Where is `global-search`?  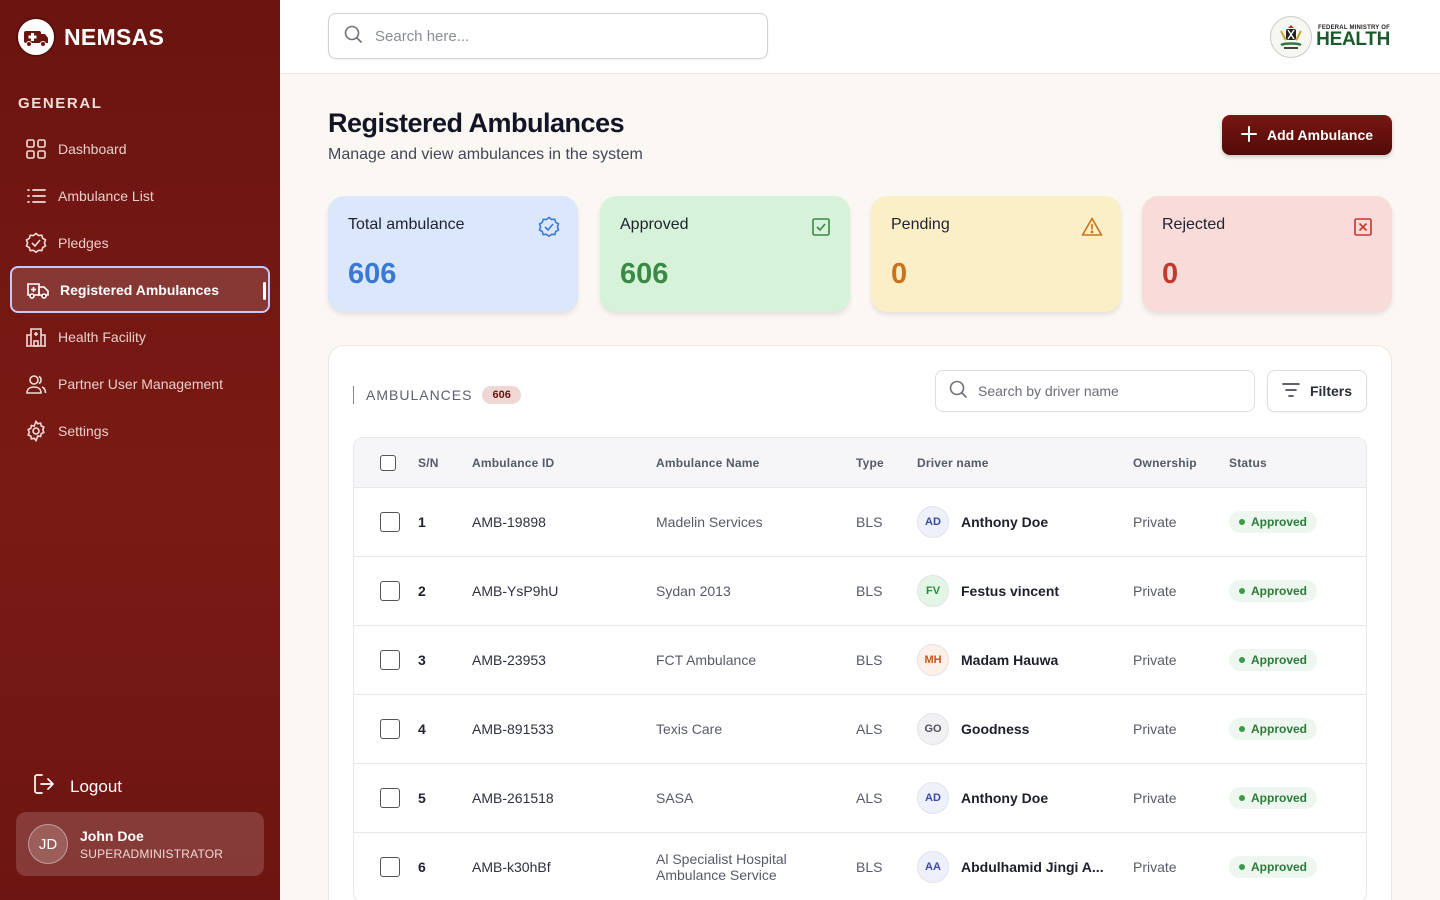 global-search is located at coordinates (548, 36).